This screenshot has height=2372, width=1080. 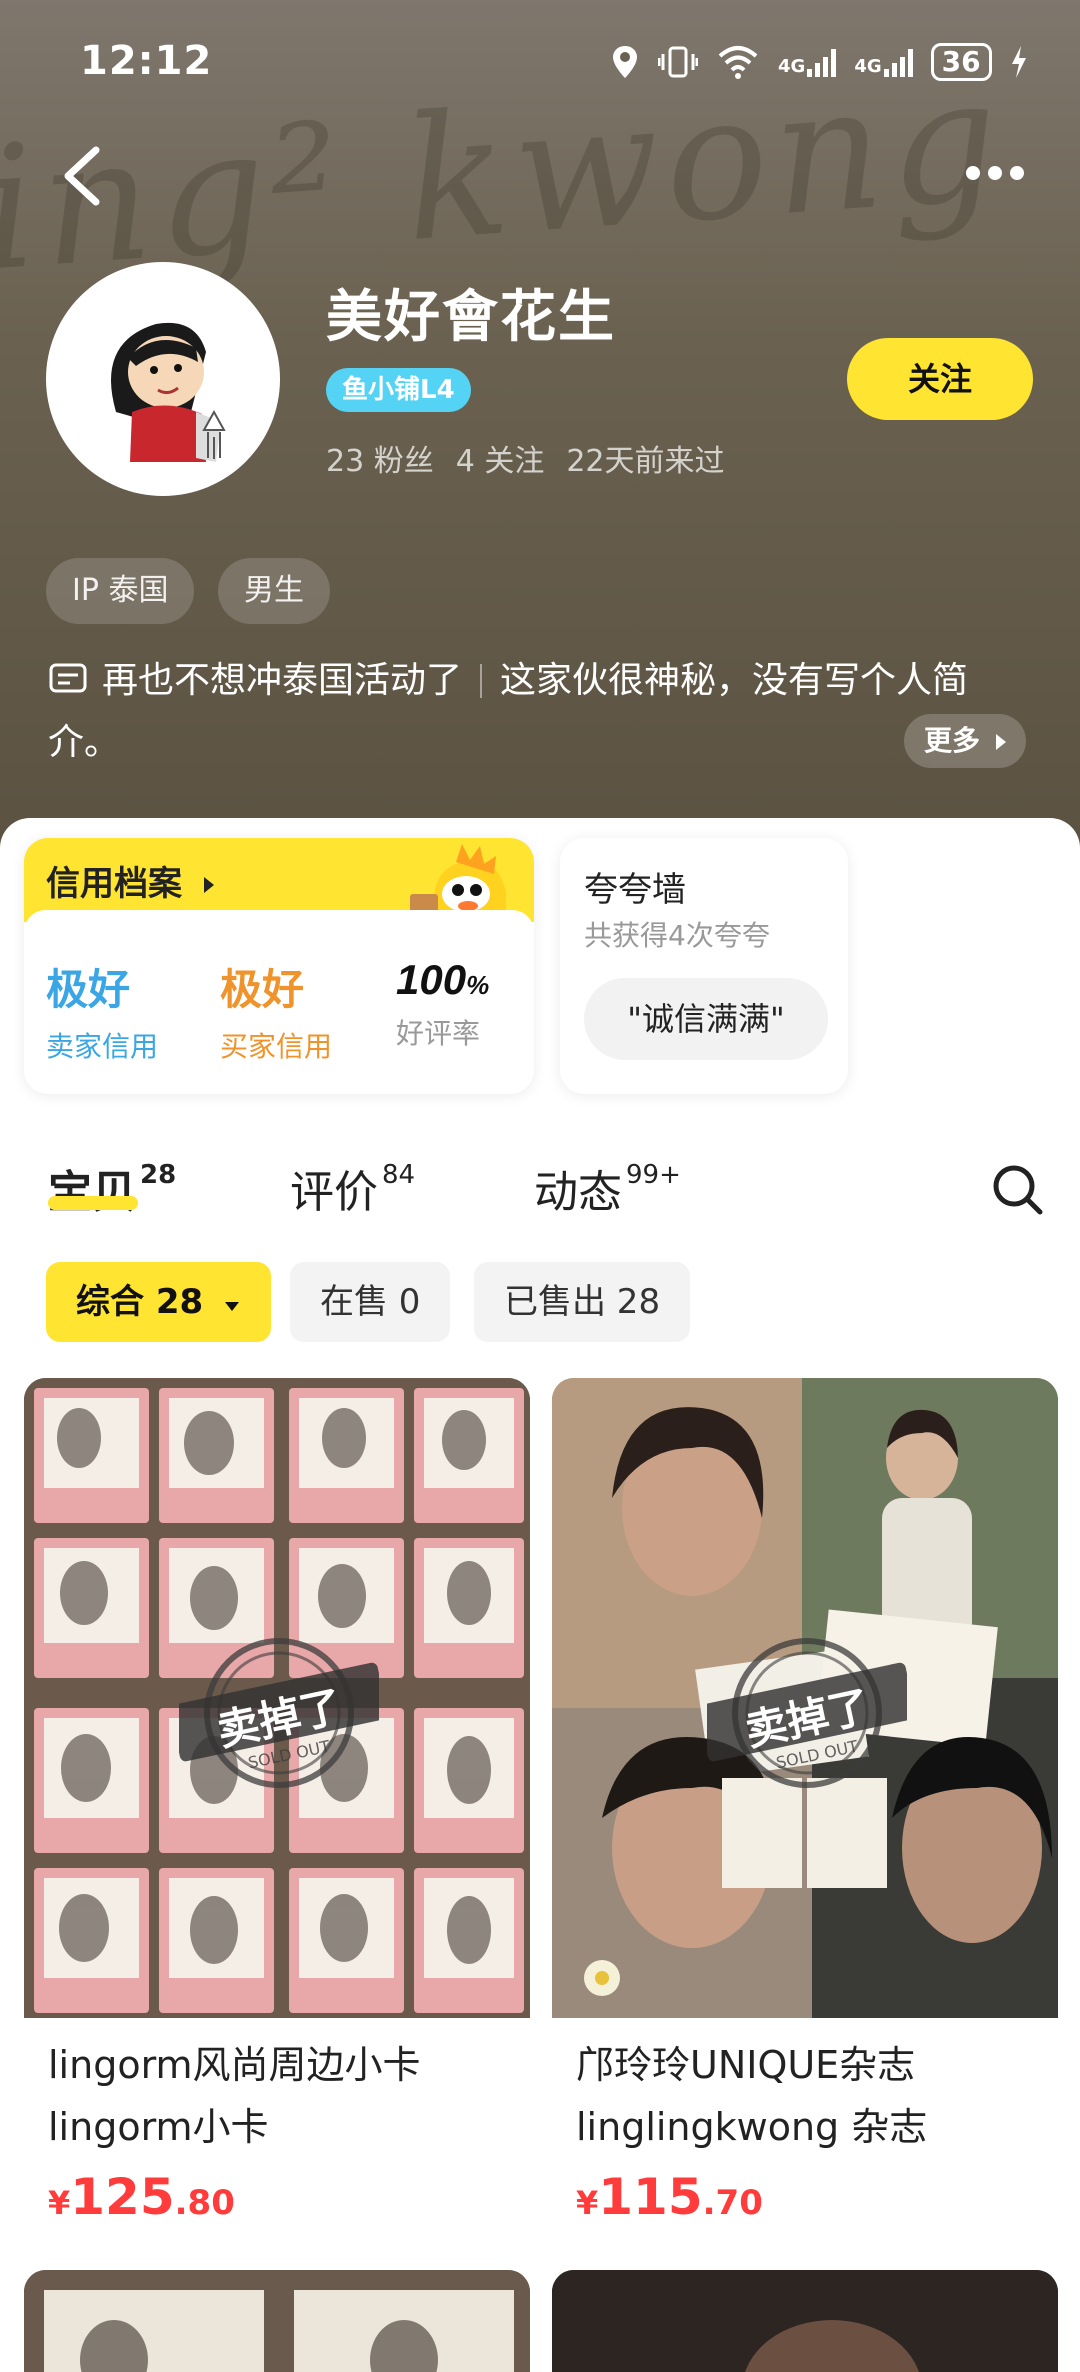 What do you see at coordinates (500, 458) in the screenshot?
I see `following-count: 4 关注` at bounding box center [500, 458].